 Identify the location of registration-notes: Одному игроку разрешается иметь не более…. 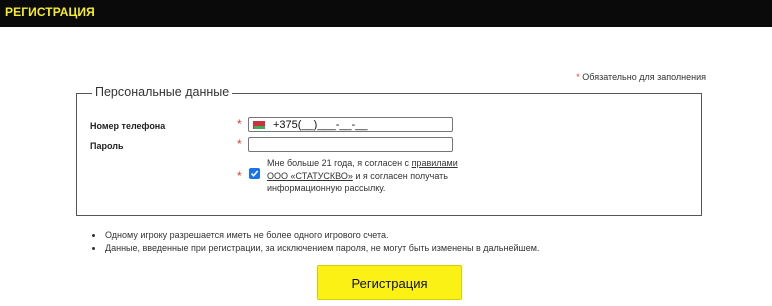
(315, 241).